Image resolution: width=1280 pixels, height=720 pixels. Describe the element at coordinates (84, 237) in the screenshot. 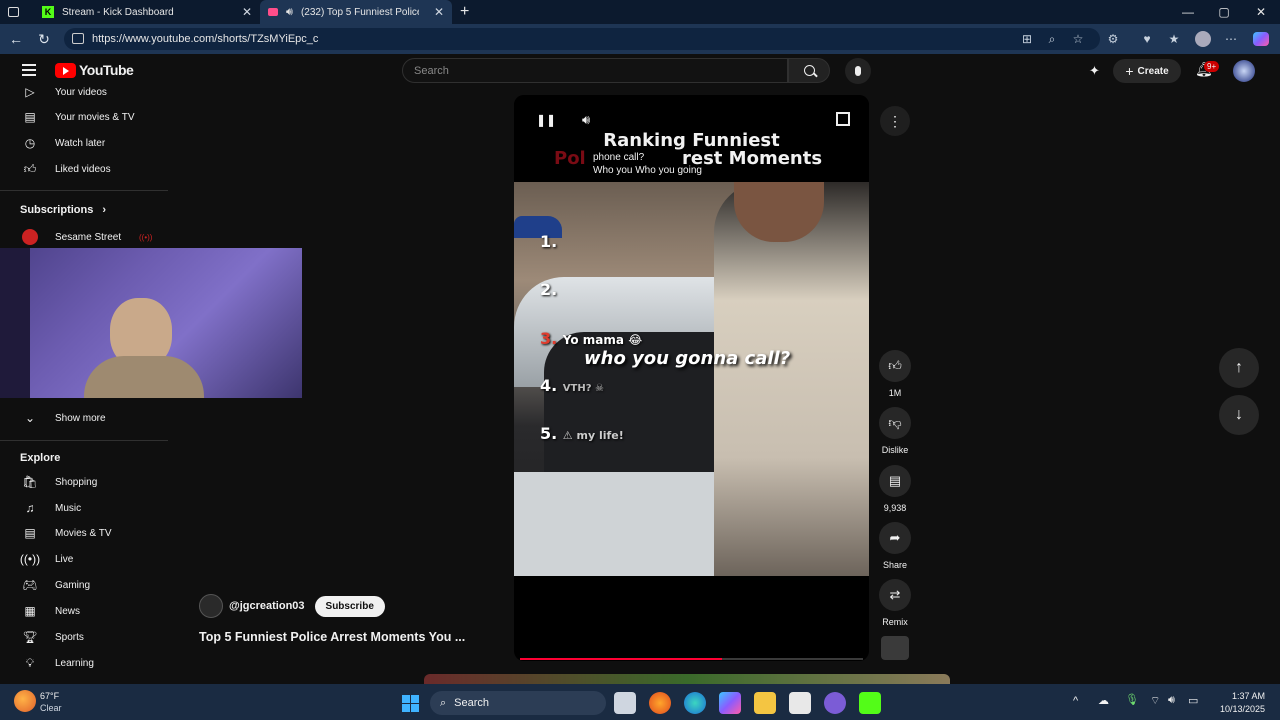

I see `sidebar-item-sesame-street: Sesame Street ((•))` at that location.